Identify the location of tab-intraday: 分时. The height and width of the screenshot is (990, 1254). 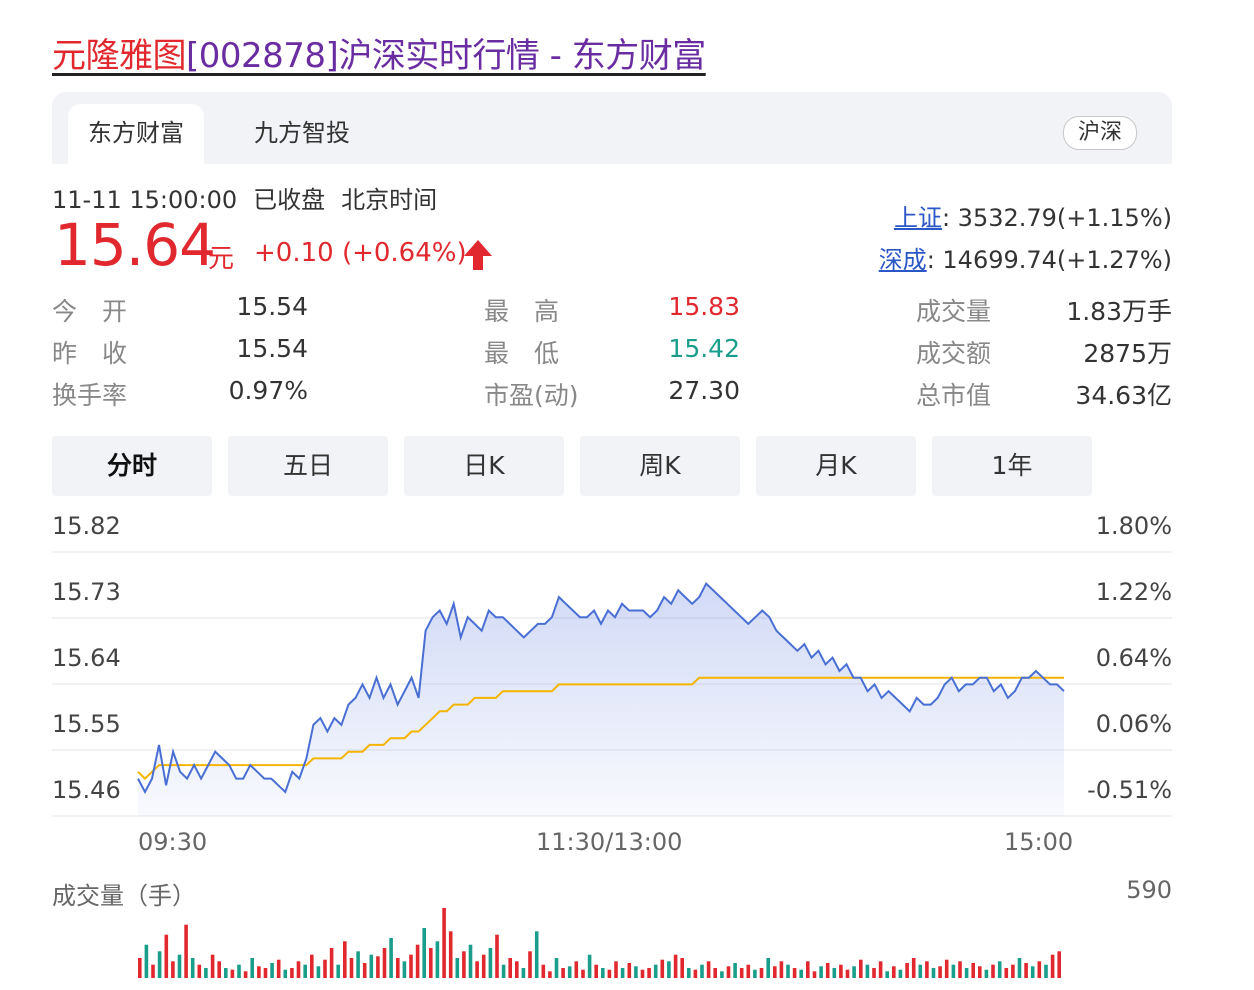
(132, 466).